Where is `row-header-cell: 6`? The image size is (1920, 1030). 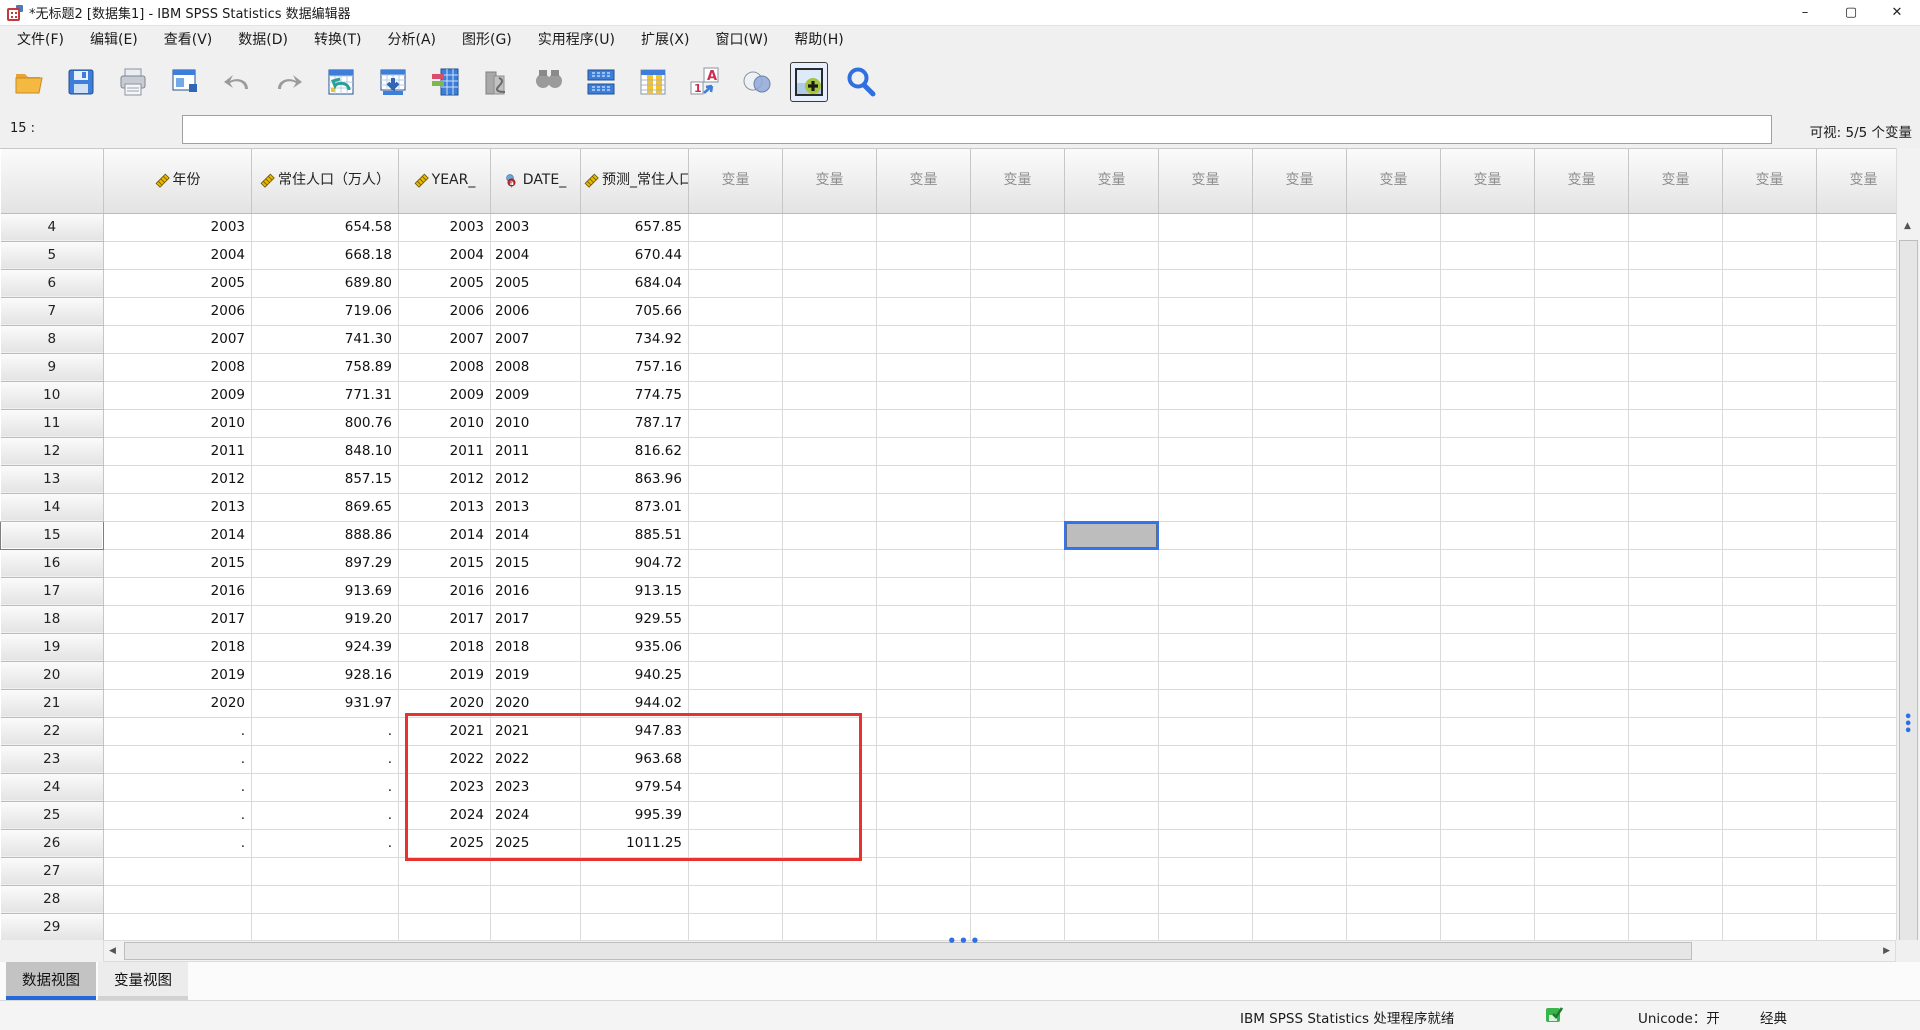
row-header-cell: 6 is located at coordinates (52, 283).